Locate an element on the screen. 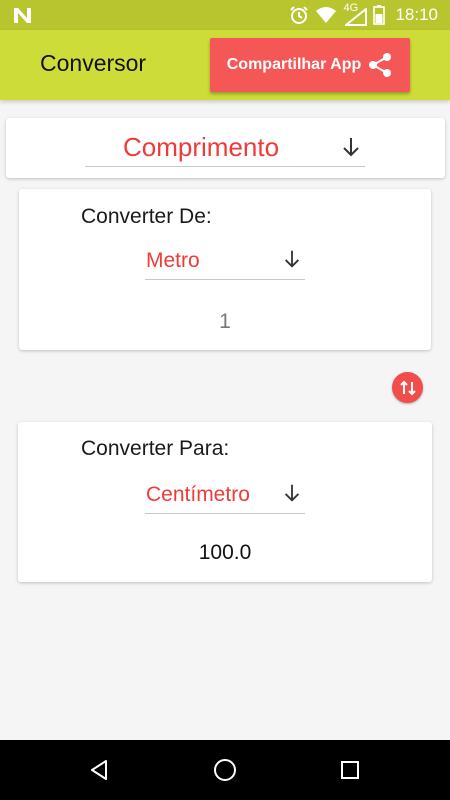 This screenshot has width=450, height=800. nav-home-button is located at coordinates (225, 770).